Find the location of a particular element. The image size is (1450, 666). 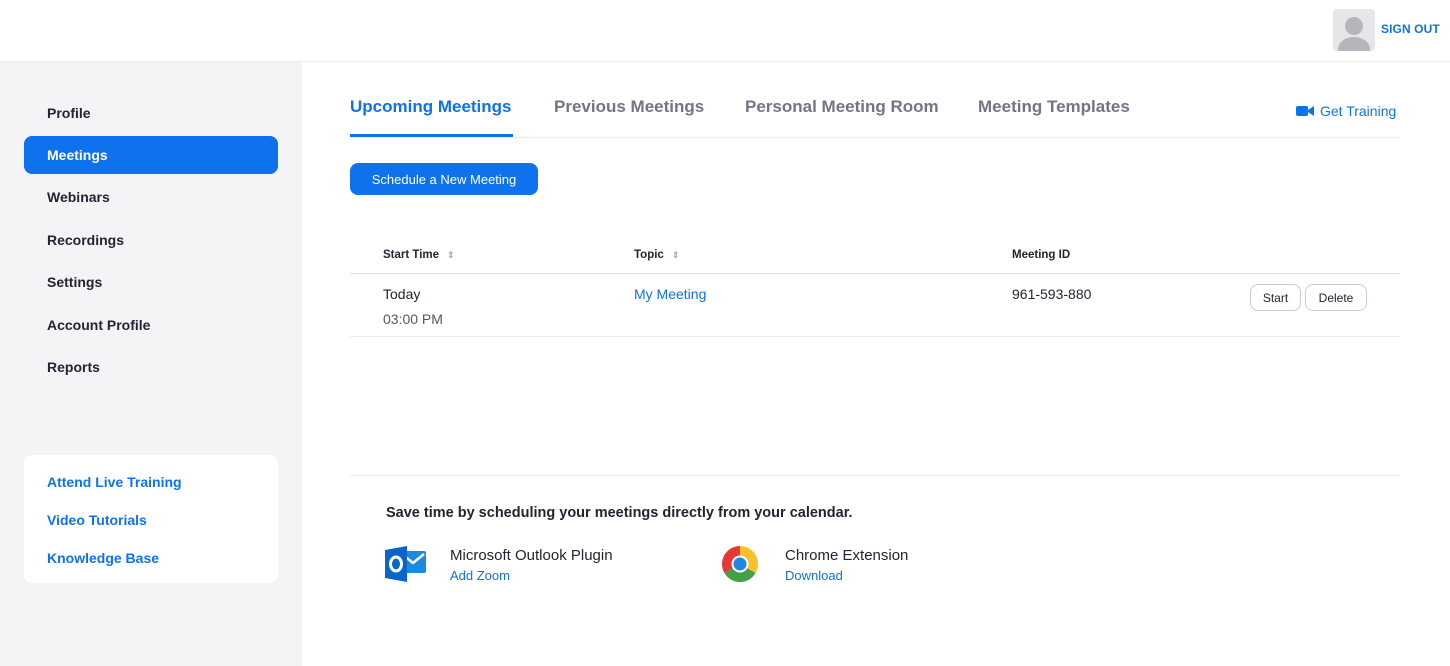

chrome-icon is located at coordinates (740, 564).